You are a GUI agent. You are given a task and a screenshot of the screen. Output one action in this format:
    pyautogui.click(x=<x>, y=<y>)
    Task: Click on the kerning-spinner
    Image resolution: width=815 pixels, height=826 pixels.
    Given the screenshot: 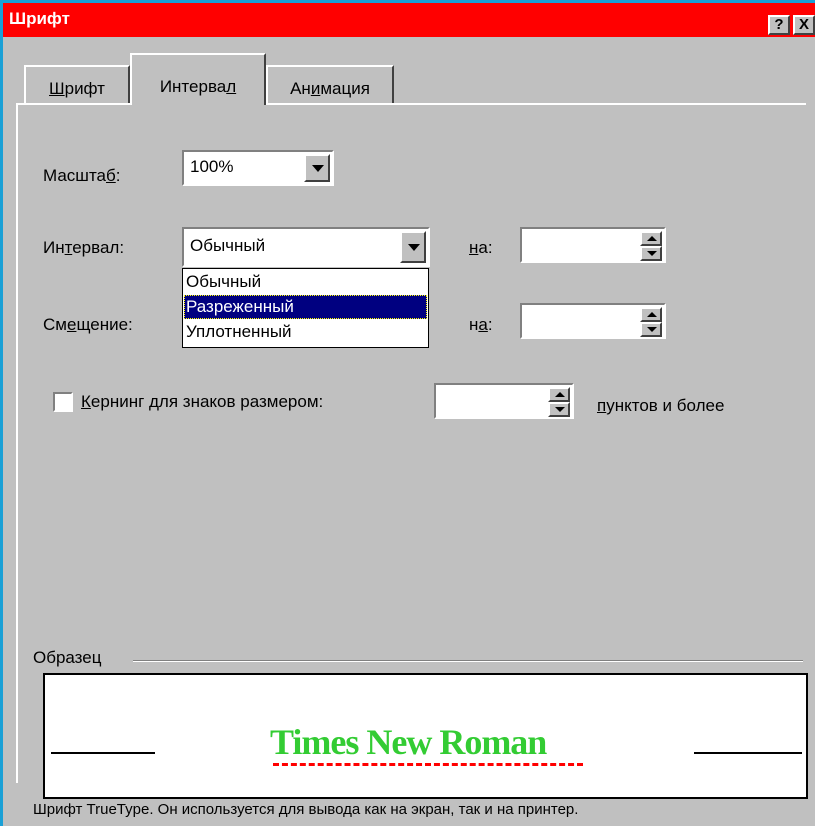 What is the action you would take?
    pyautogui.click(x=504, y=401)
    